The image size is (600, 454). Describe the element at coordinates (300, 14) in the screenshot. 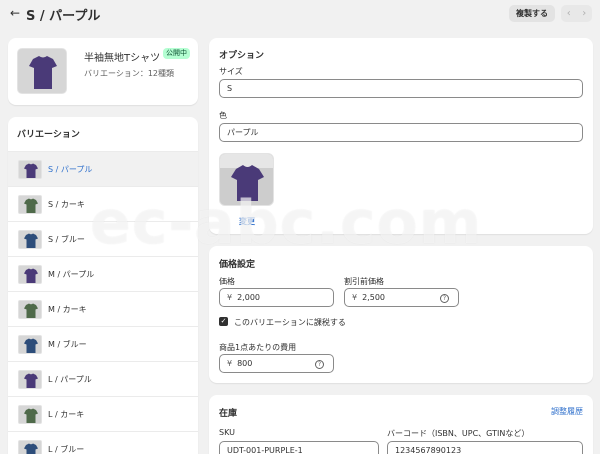

I see `top-bar: ← S / パープル 複製する ‹ ›` at that location.